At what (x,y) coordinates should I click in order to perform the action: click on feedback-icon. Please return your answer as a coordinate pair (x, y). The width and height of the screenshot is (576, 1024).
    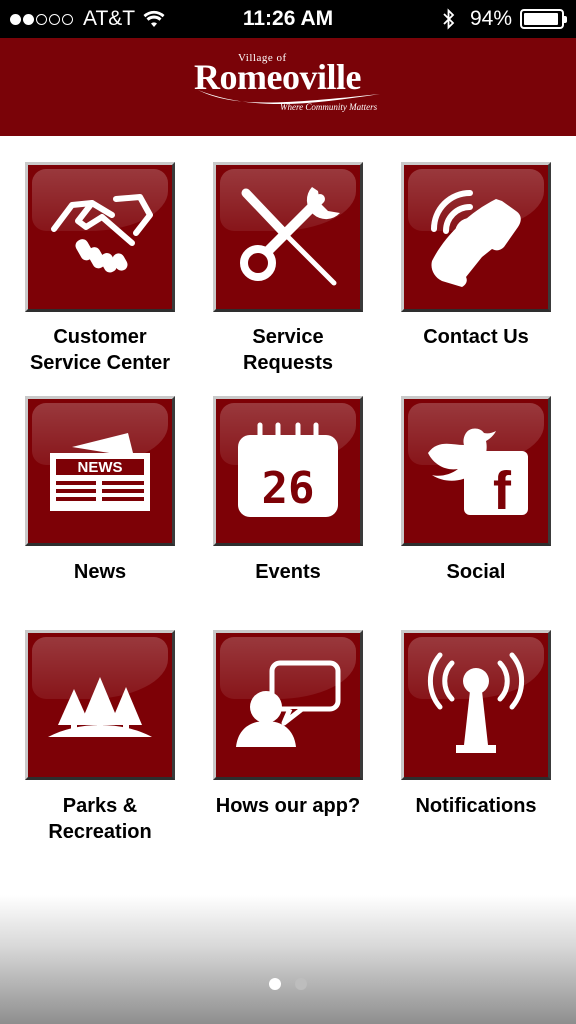
    Looking at the image, I should click on (288, 703).